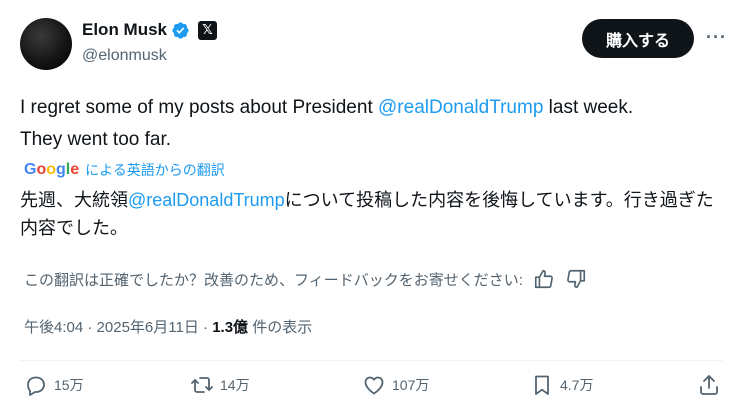  I want to click on translation-feedback: この翻訳は正確でしたか？改善のため、フィードバックをお寄せください:, so click(305, 279).